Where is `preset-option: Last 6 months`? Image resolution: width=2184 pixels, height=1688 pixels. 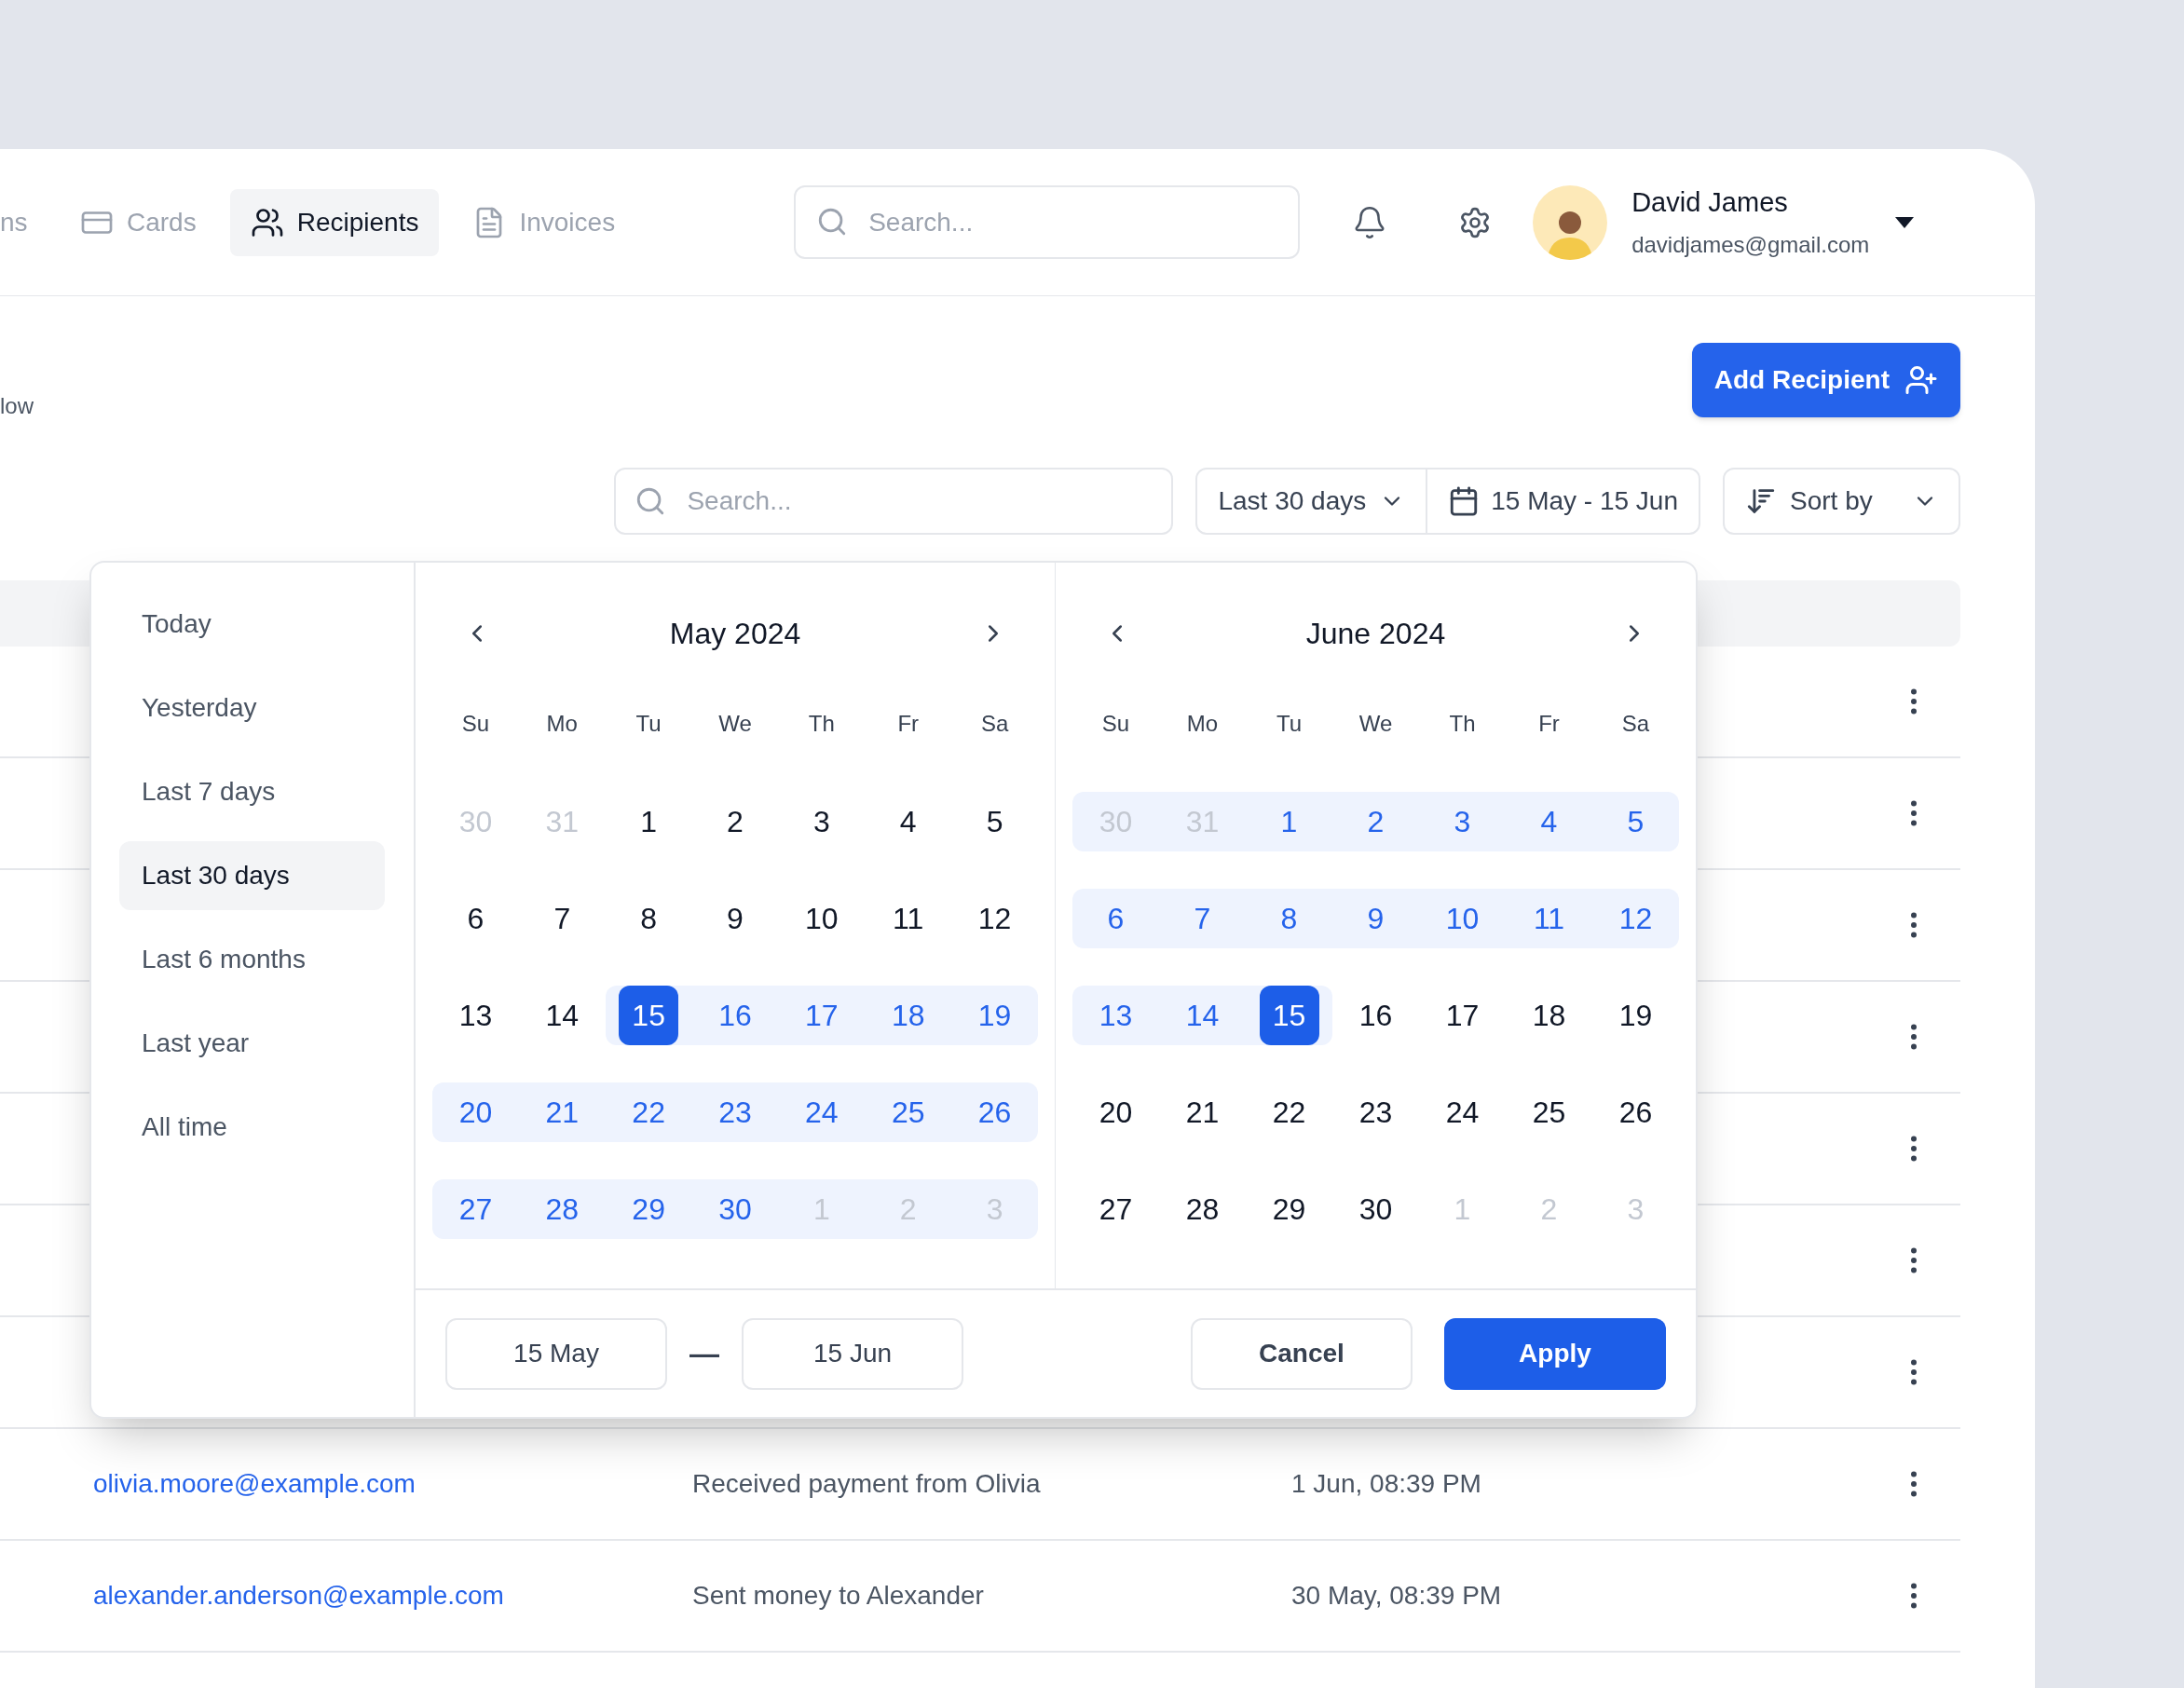
preset-option: Last 6 months is located at coordinates (252, 960).